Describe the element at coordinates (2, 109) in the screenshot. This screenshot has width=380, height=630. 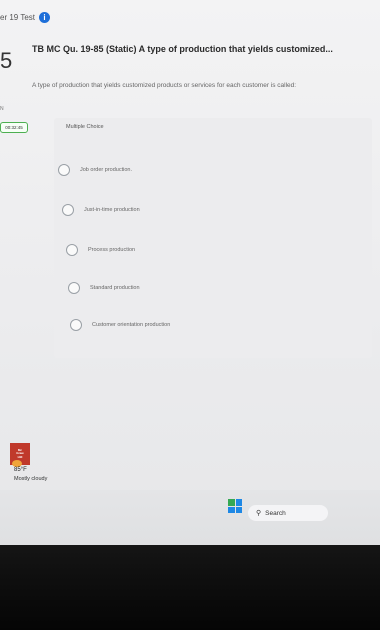
I see `side-mark: N` at that location.